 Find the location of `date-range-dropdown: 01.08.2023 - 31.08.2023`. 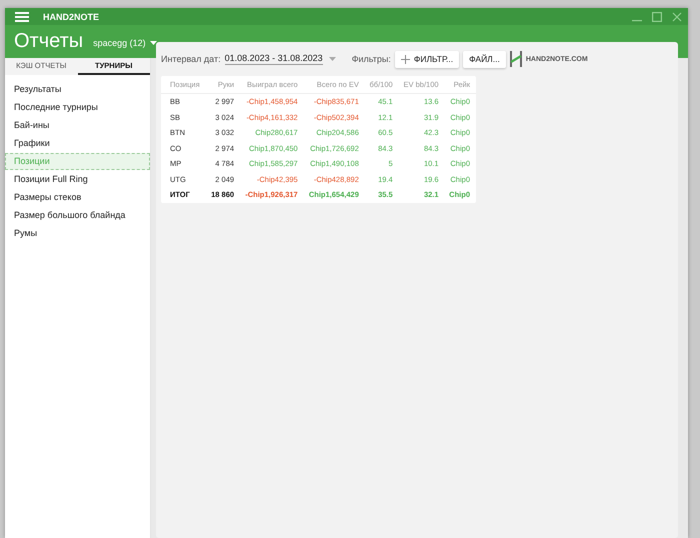

date-range-dropdown: 01.08.2023 - 31.08.2023 is located at coordinates (273, 59).